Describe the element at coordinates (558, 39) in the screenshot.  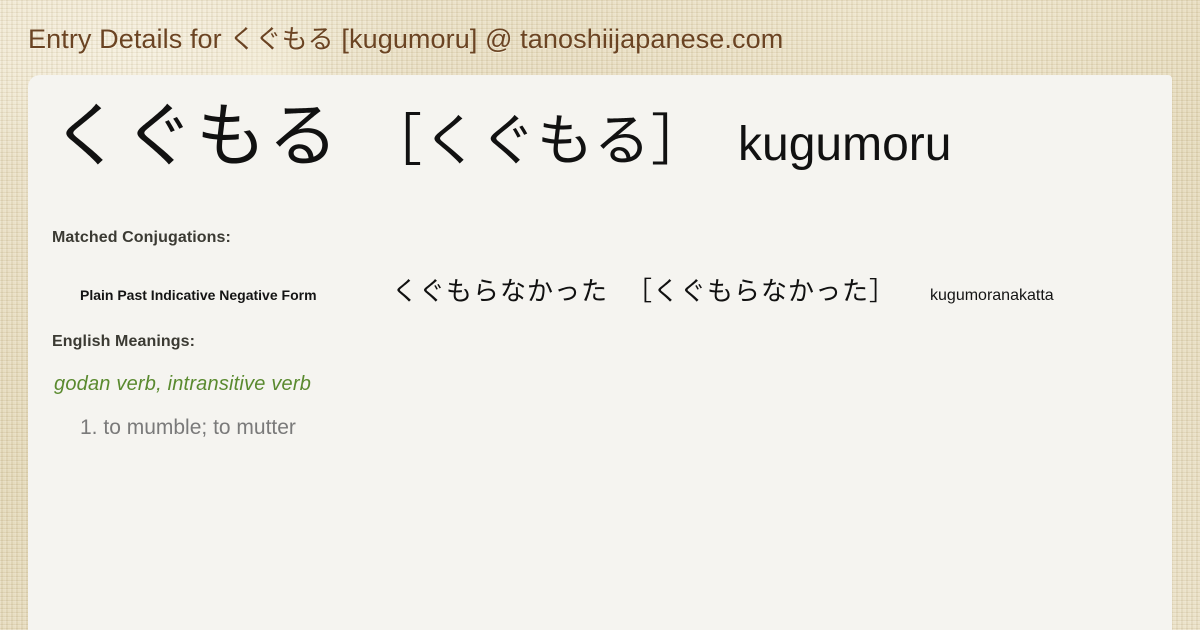
I see `page-title-suffix: [kugumoru] @ tanoshiijapanese.com` at that location.